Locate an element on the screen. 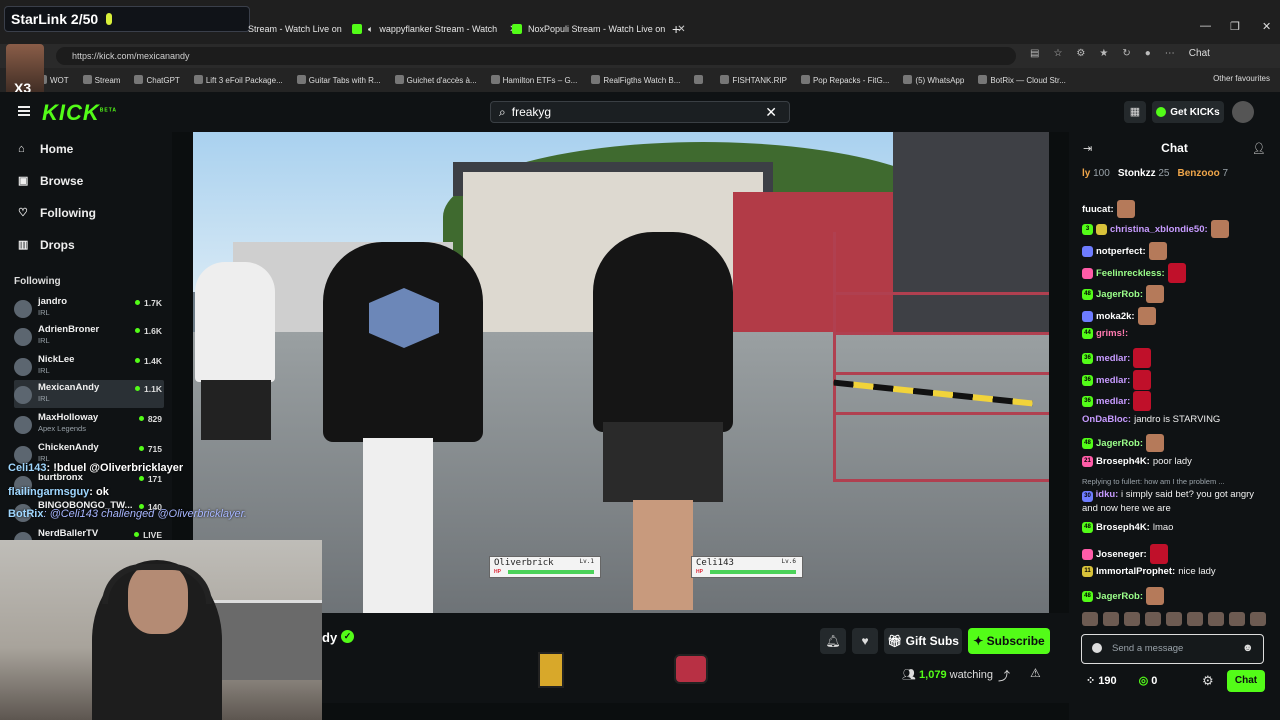 This screenshot has height=720, width=1280. tab-label: Stream - Watch Live on is located at coordinates (295, 29).